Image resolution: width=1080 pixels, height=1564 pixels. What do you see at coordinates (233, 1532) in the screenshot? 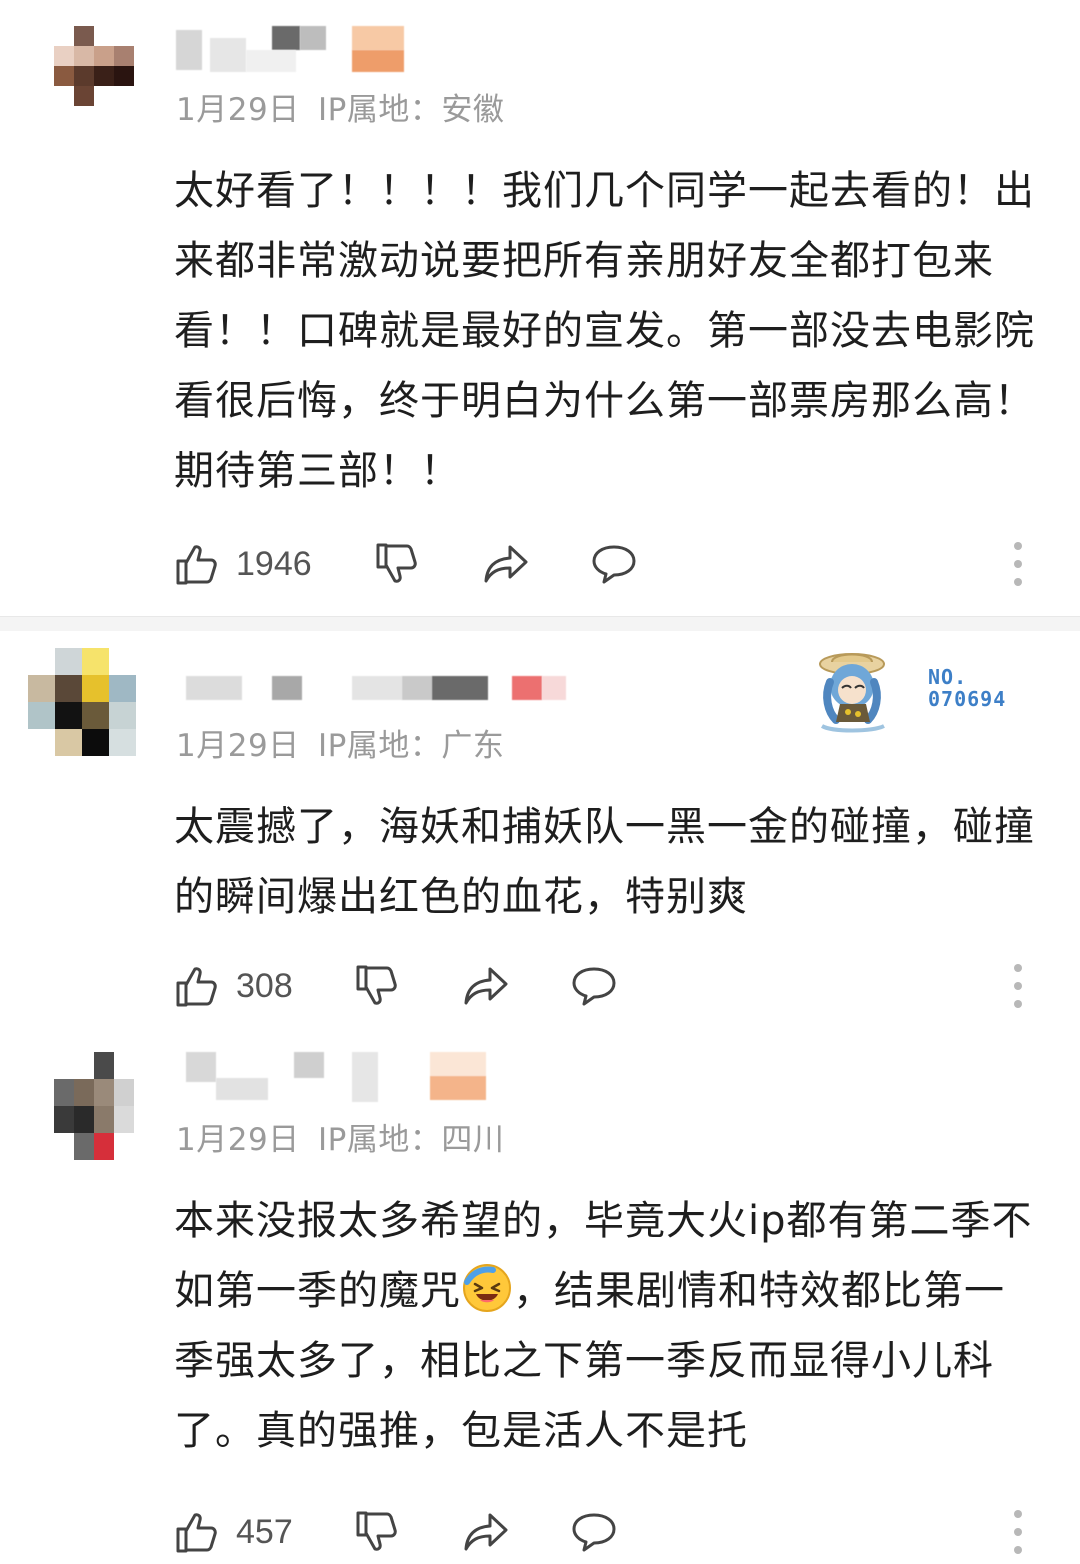
I see `like-button: 457` at bounding box center [233, 1532].